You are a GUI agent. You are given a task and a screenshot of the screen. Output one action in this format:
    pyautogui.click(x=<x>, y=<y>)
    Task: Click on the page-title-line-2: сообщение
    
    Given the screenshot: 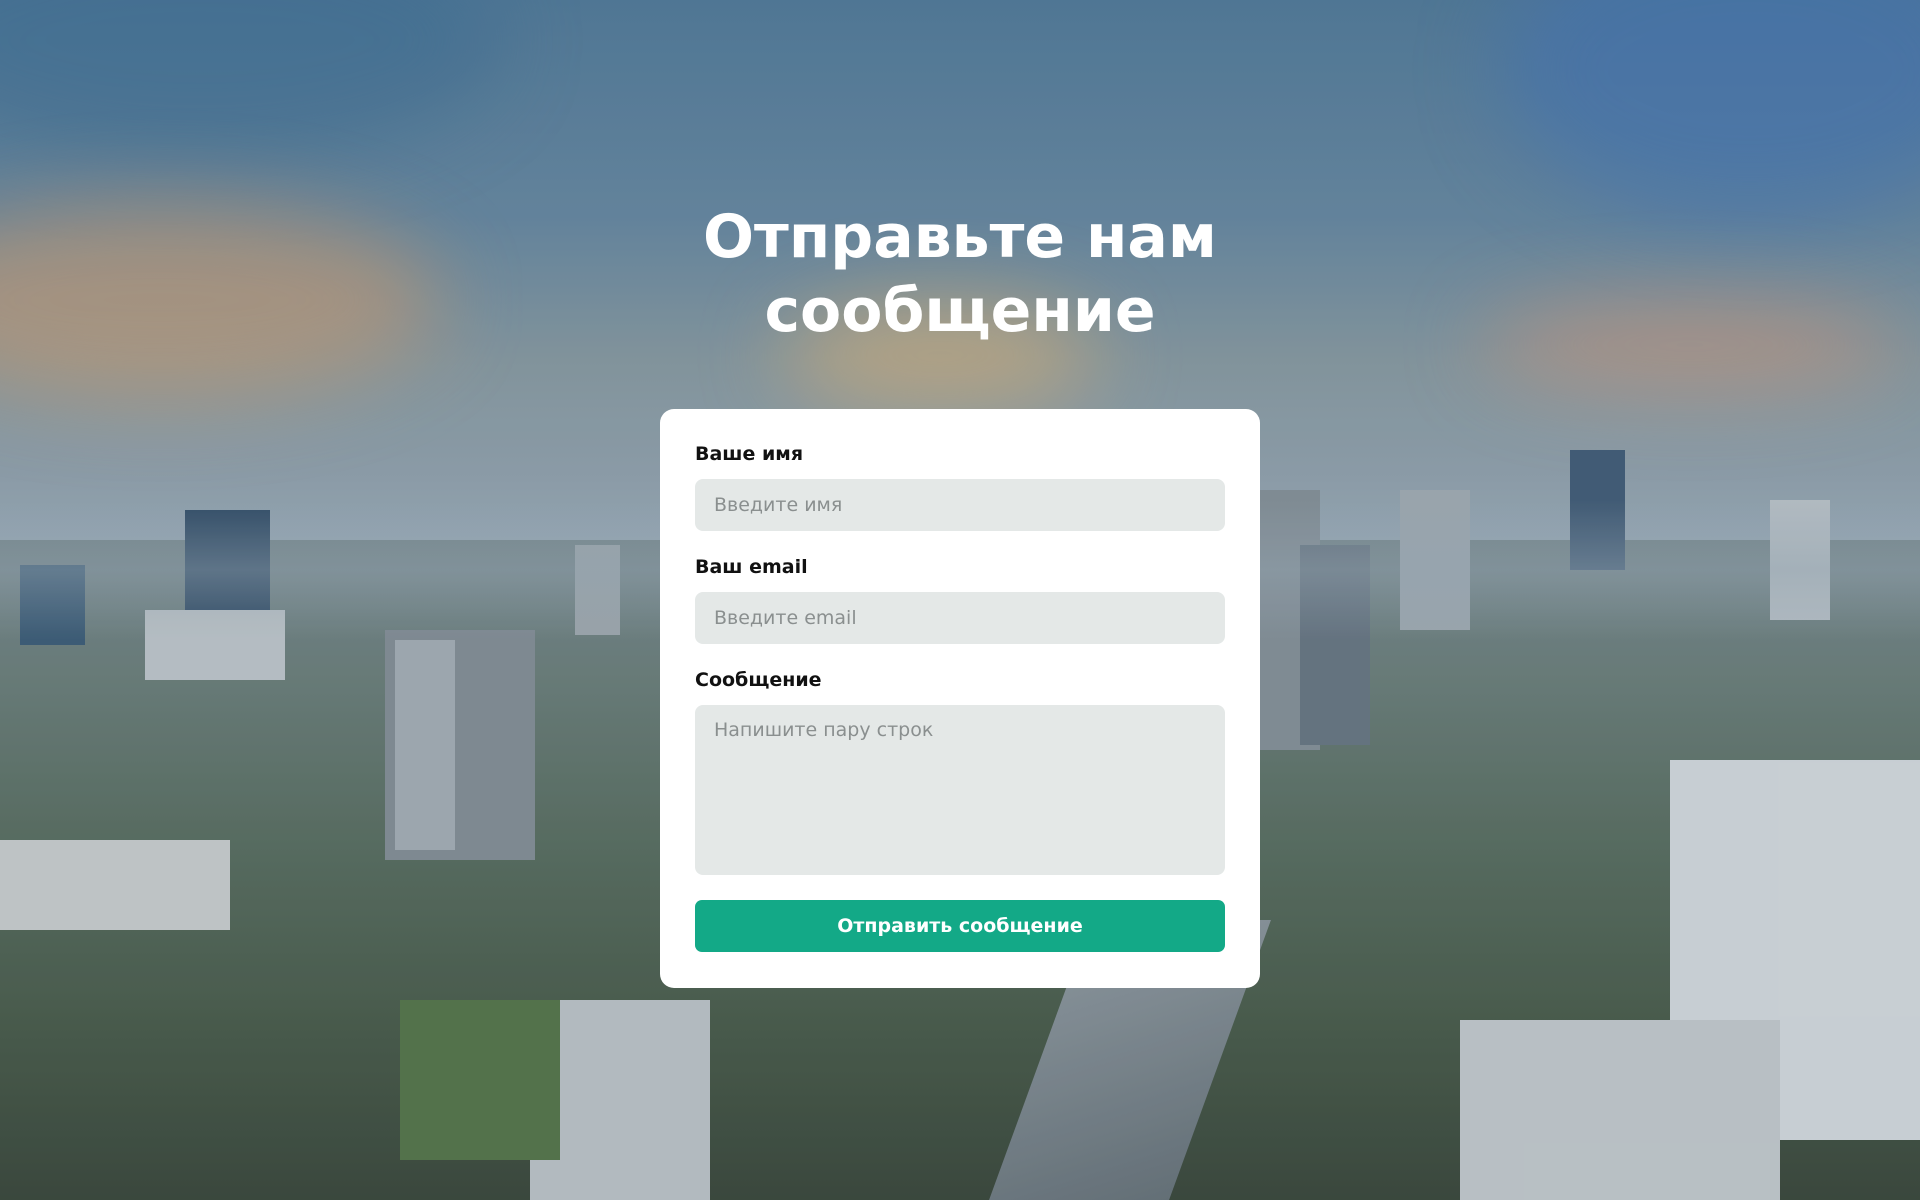 What is the action you would take?
    pyautogui.click(x=960, y=311)
    